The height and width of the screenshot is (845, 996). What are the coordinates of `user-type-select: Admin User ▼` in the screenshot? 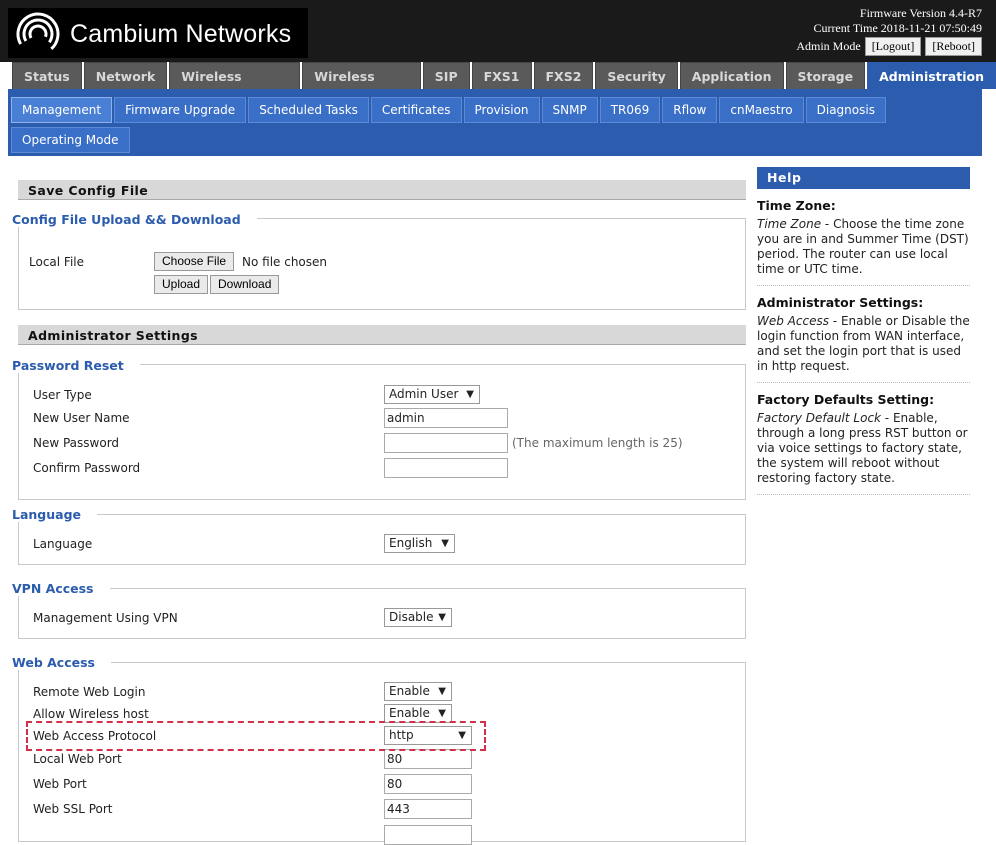 It's located at (432, 394).